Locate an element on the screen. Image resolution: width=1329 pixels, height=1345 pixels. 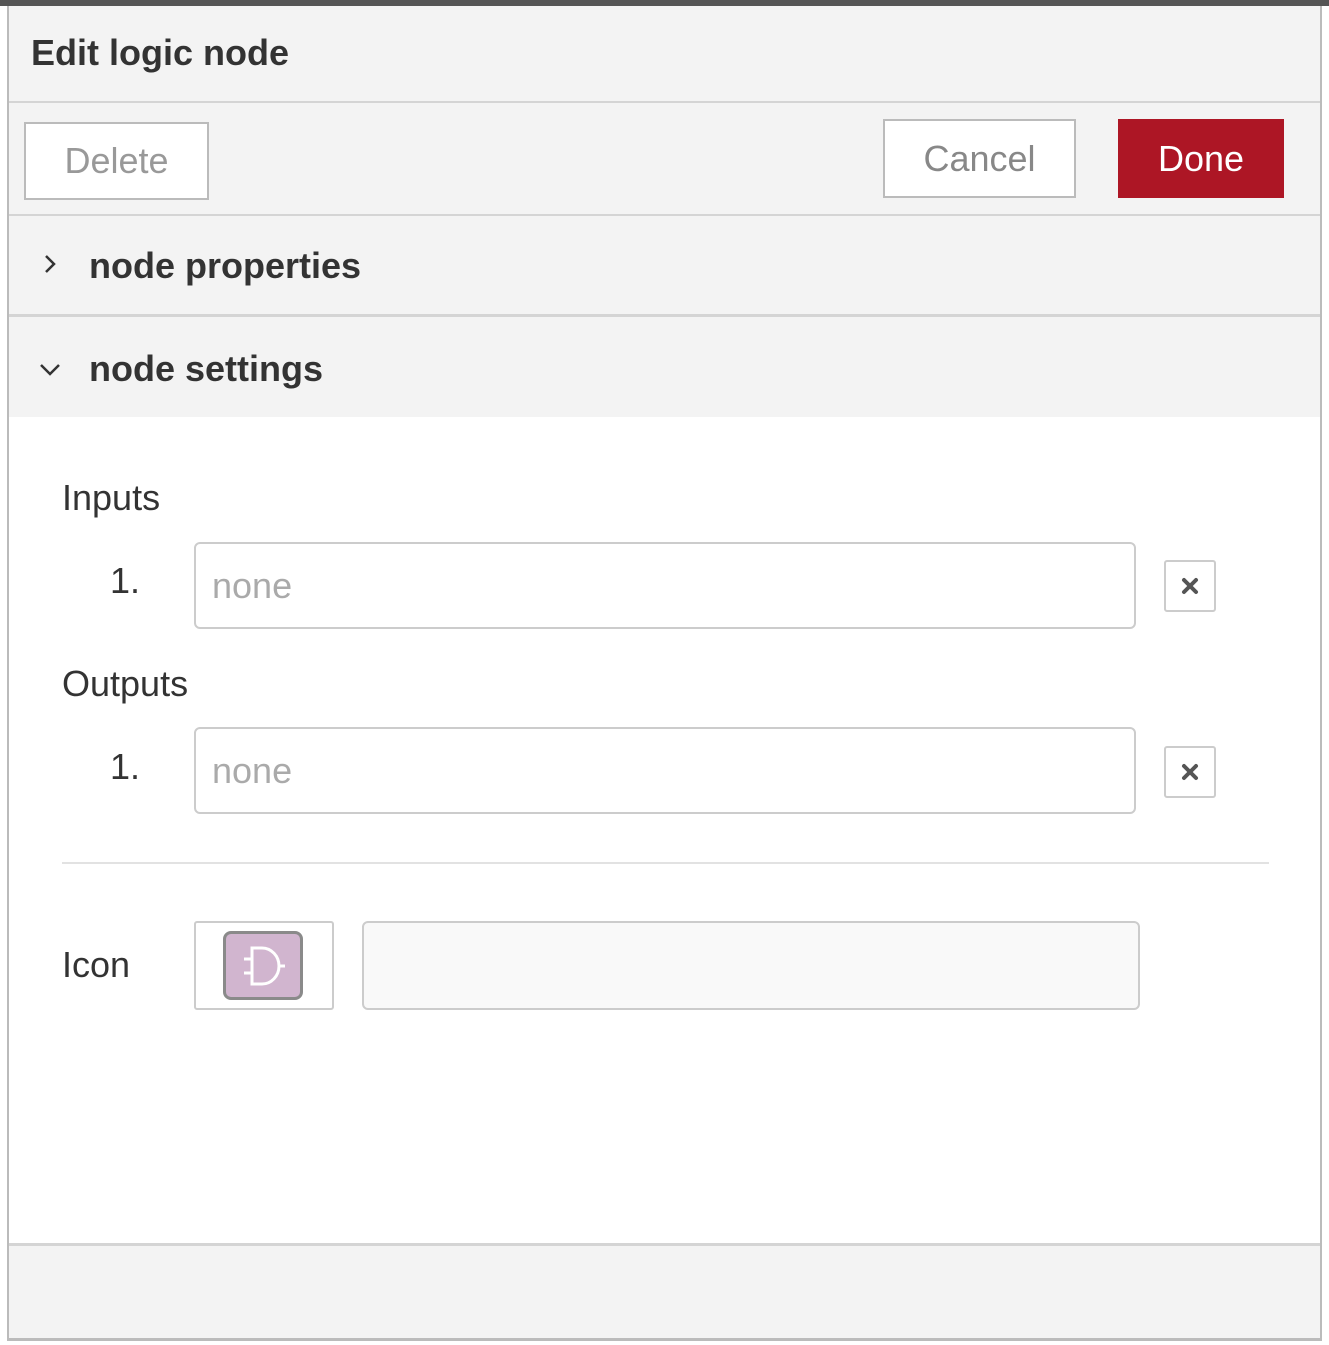
icon-label: Icon is located at coordinates (96, 964).